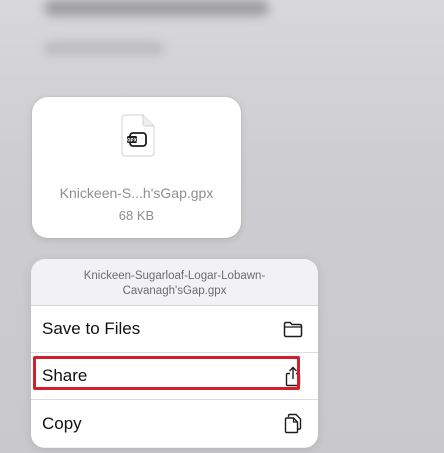 This screenshot has width=444, height=453. What do you see at coordinates (293, 424) in the screenshot?
I see `copy-icon` at bounding box center [293, 424].